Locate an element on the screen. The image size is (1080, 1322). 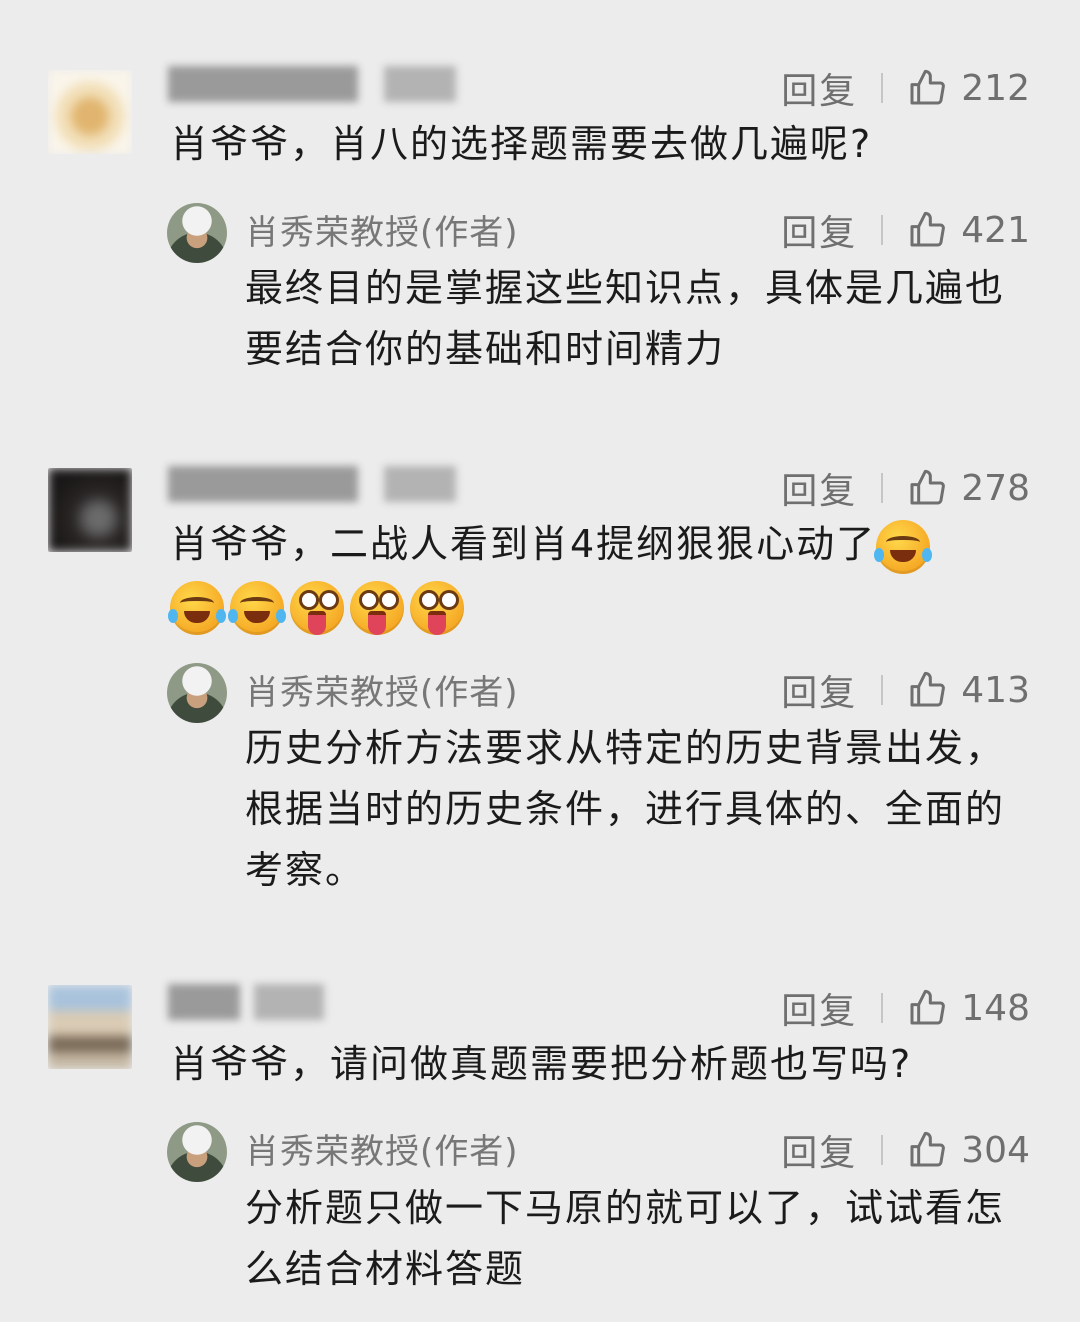
comment-actions: 回复 278 is located at coordinates (905, 488).